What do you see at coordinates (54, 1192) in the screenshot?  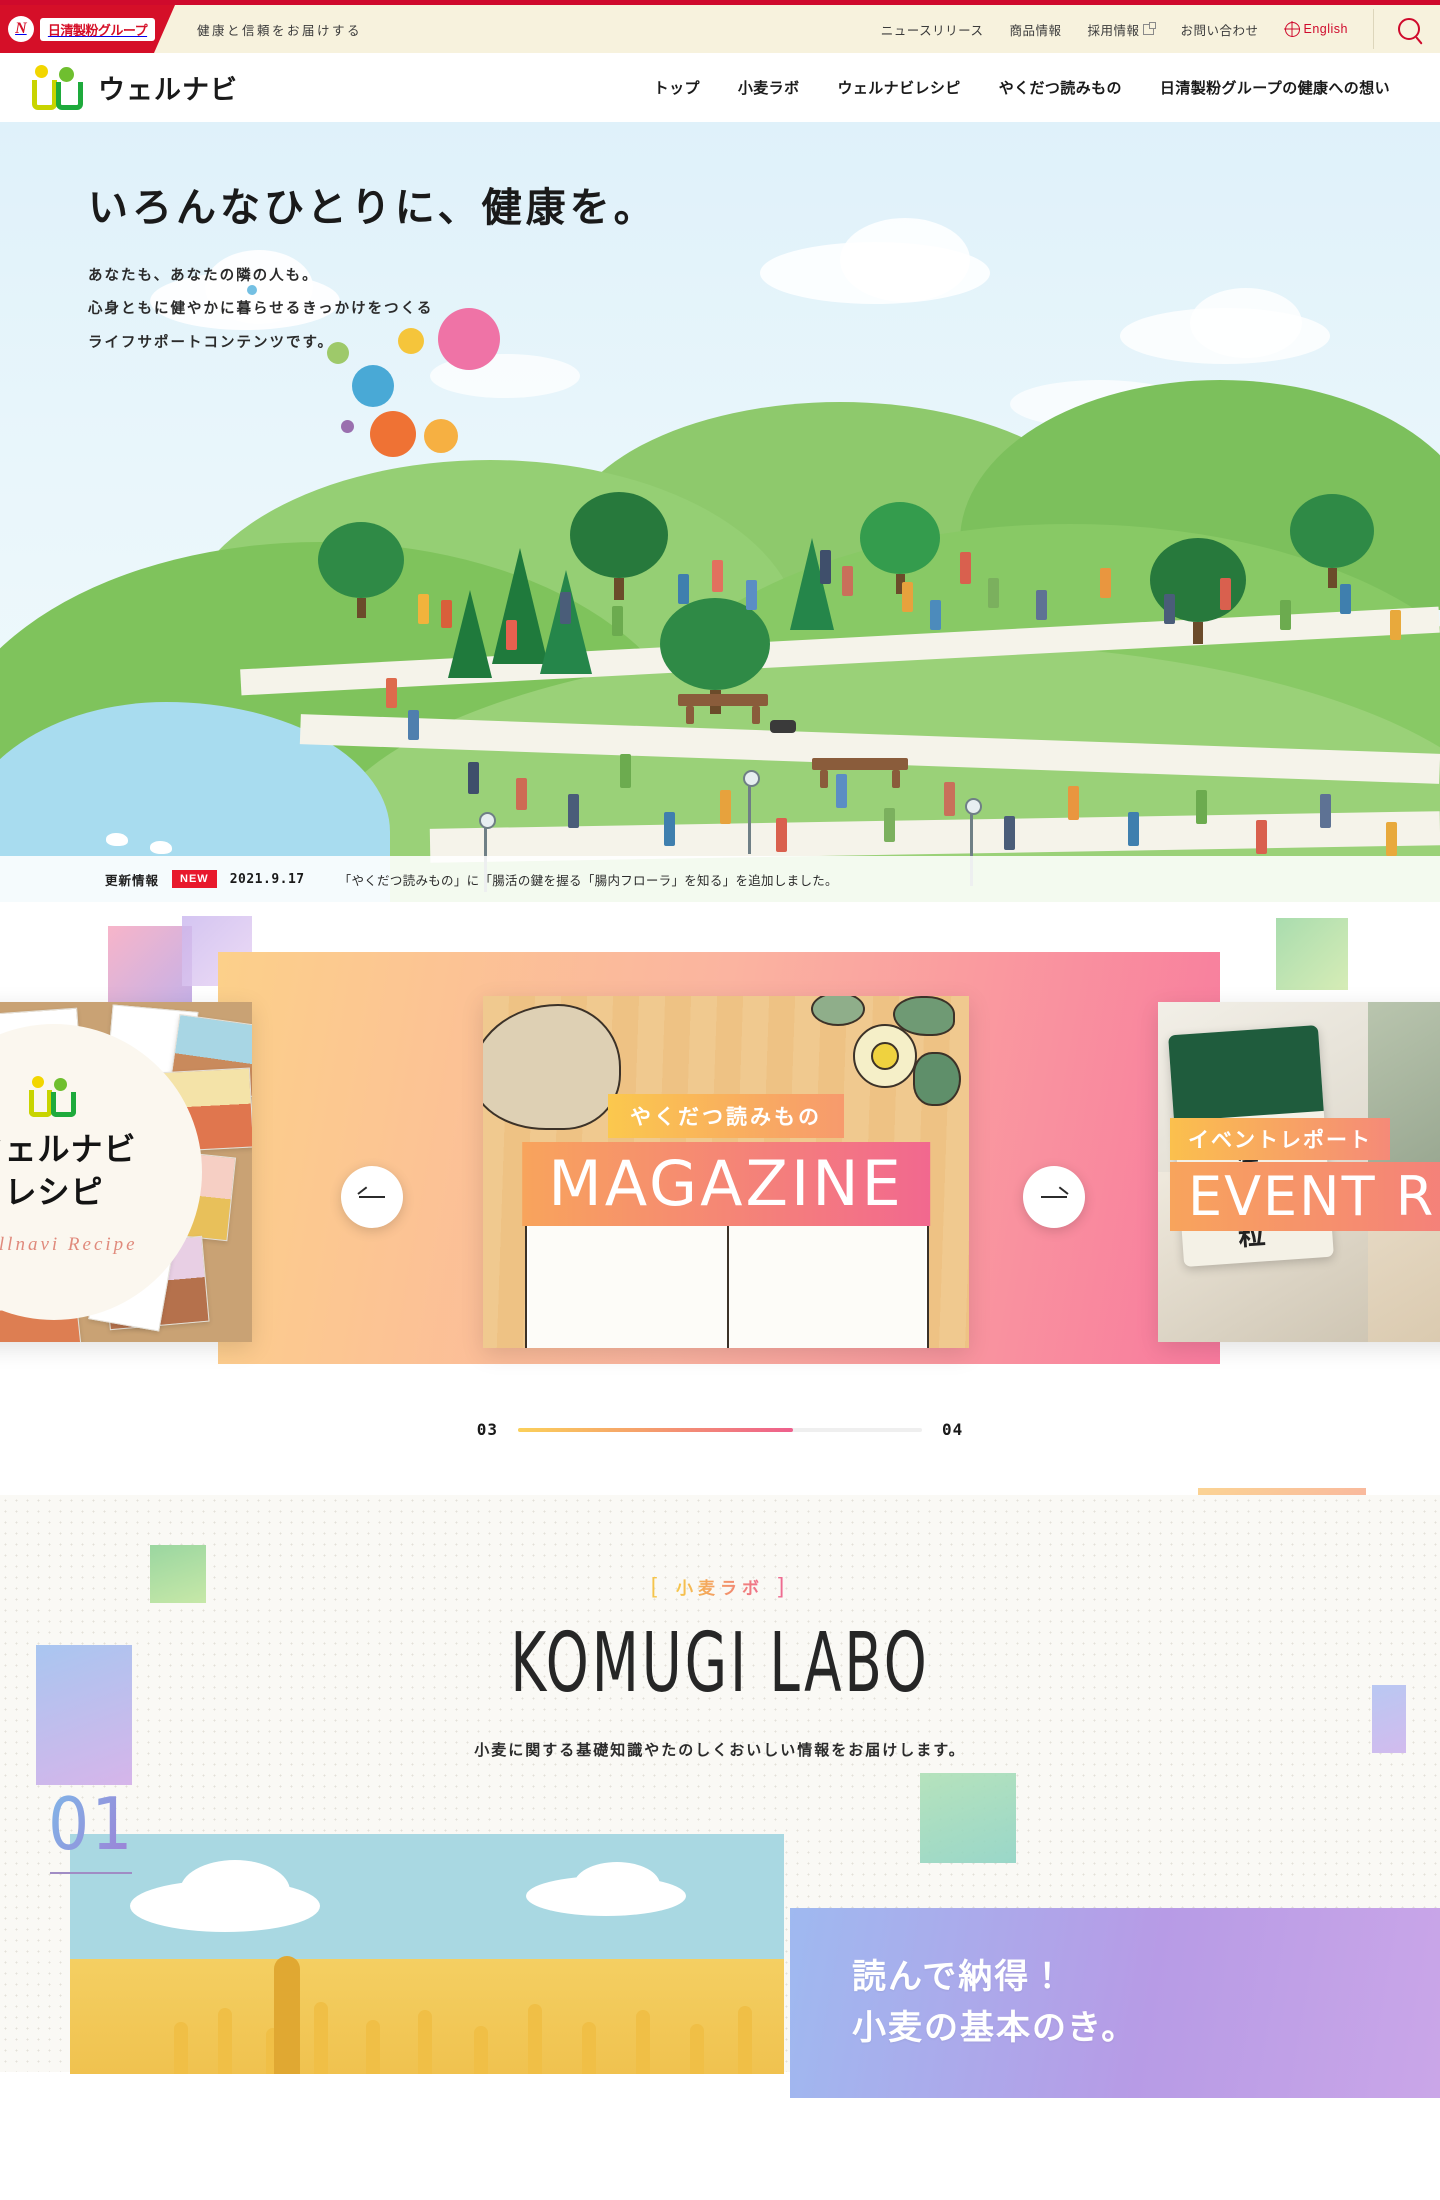 I see `recipe-slide-title-line2: レシピ` at bounding box center [54, 1192].